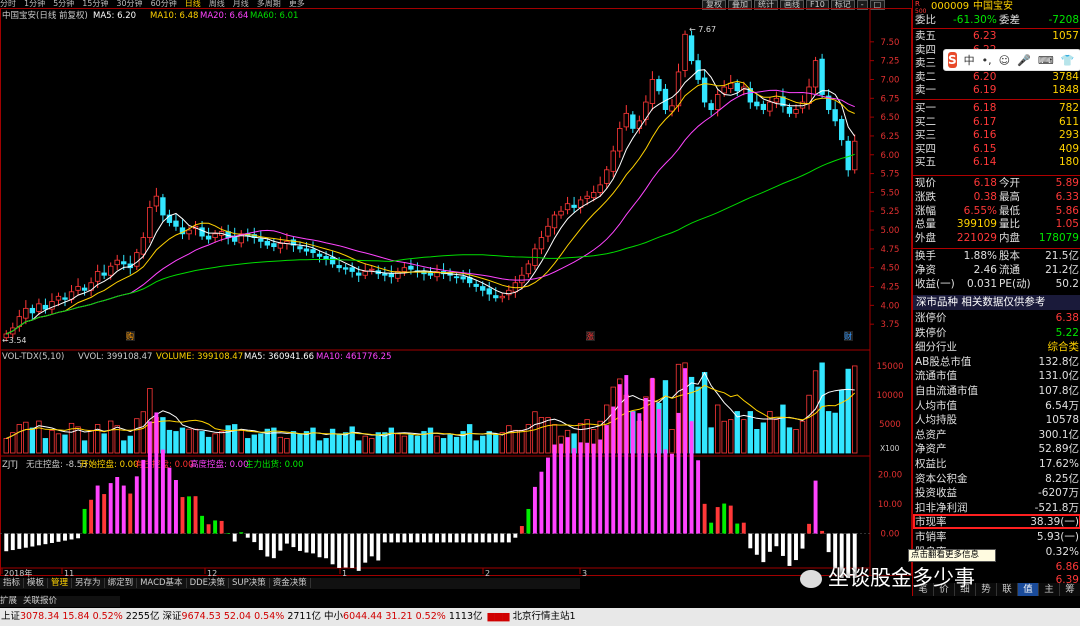 Image resolution: width=1080 pixels, height=626 pixels. Describe the element at coordinates (890, 193) in the screenshot. I see `price-tick-label: 5.50` at that location.